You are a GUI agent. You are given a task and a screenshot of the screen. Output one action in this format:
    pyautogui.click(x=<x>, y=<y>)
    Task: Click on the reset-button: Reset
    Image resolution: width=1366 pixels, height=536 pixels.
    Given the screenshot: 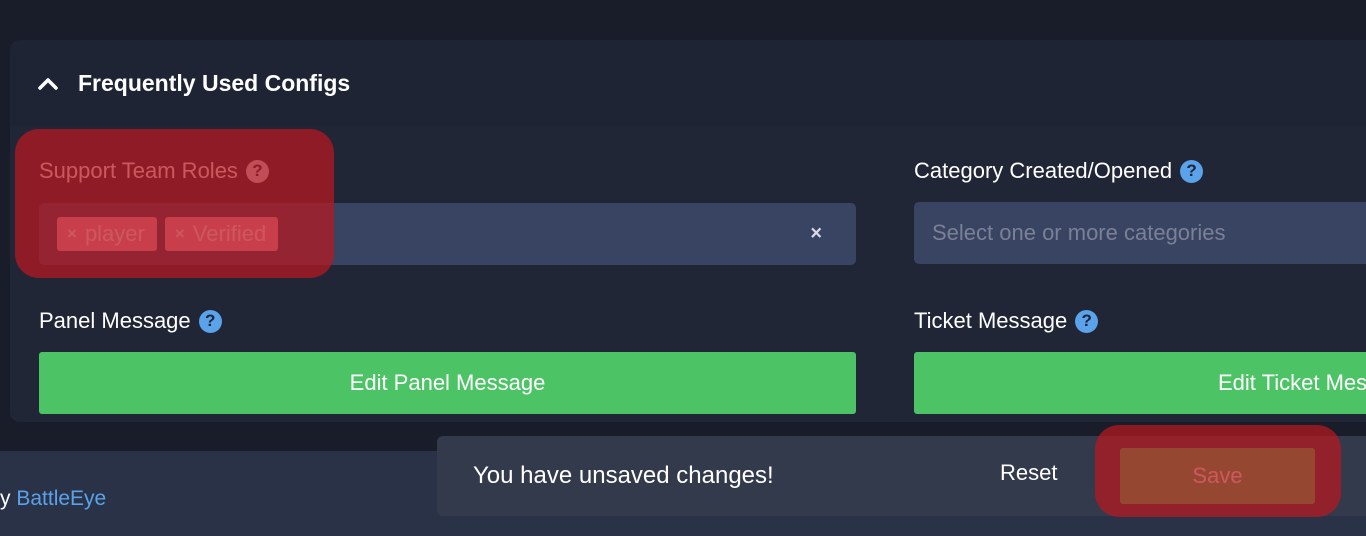 What is the action you would take?
    pyautogui.click(x=1028, y=473)
    